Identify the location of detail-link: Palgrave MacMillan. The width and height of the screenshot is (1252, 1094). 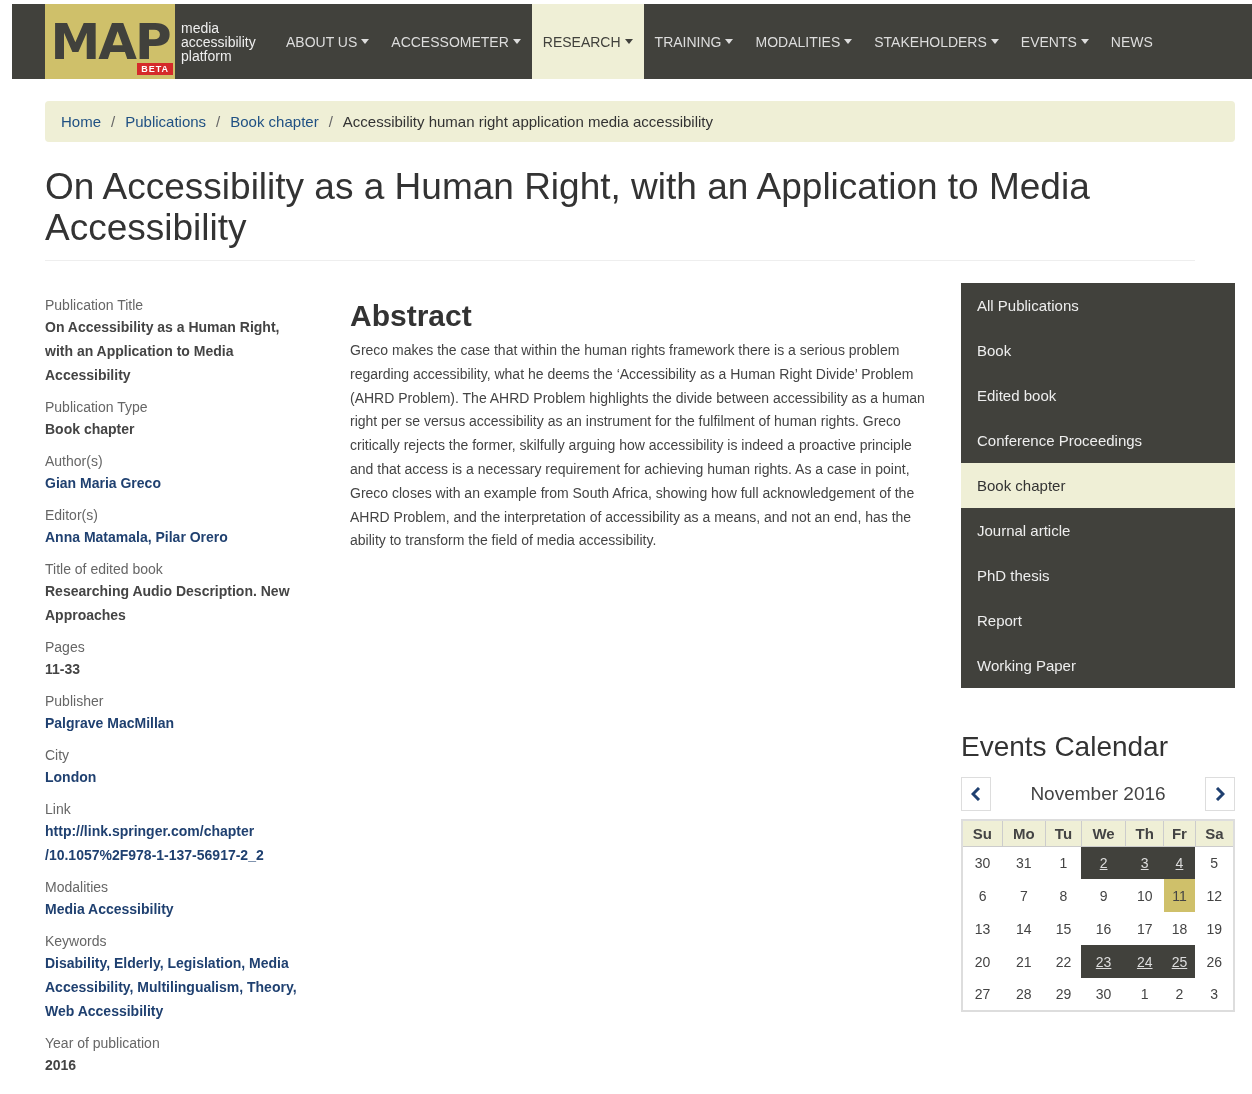
(177, 723).